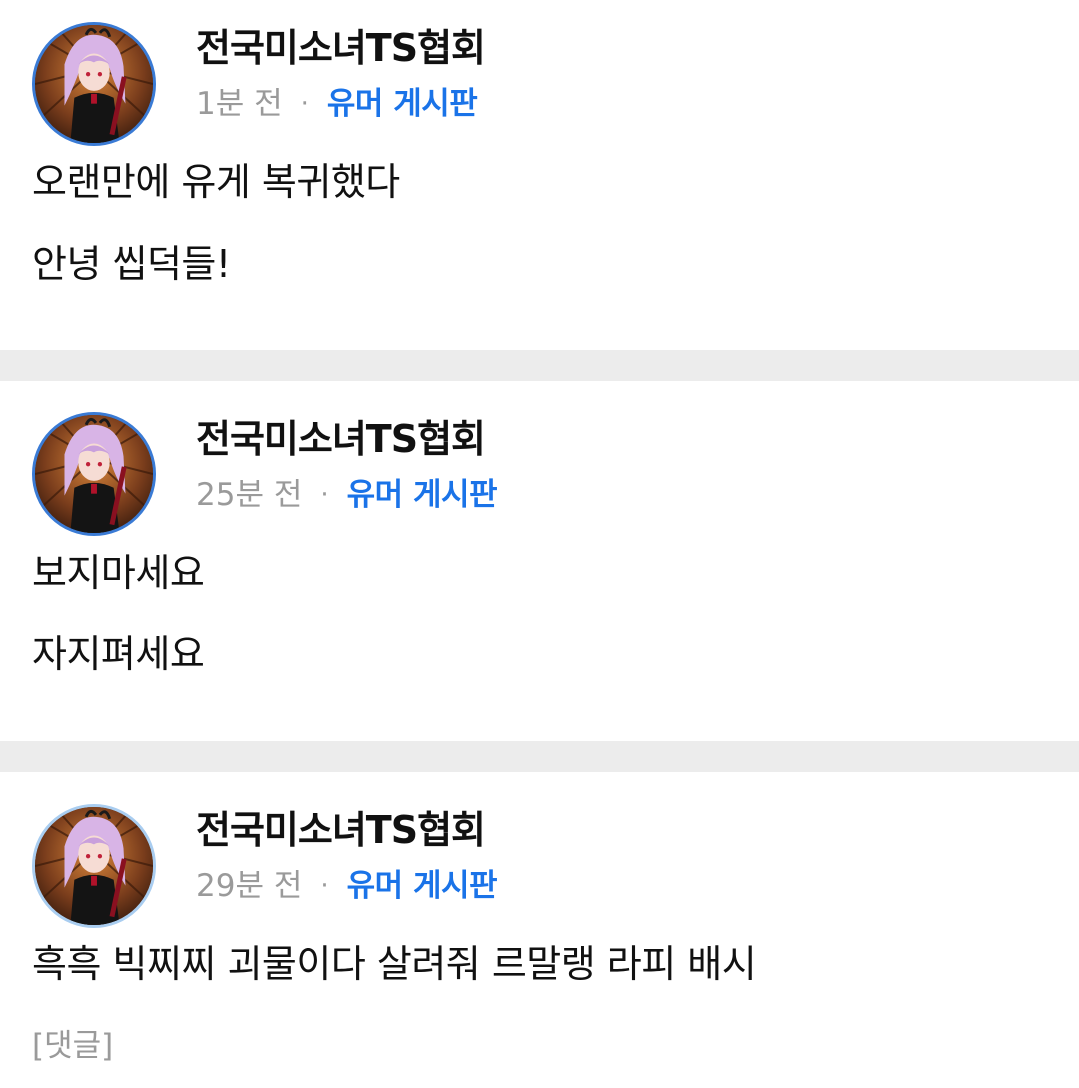 This screenshot has height=1088, width=1079. What do you see at coordinates (72, 1046) in the screenshot?
I see `comment-link: [댓글]` at bounding box center [72, 1046].